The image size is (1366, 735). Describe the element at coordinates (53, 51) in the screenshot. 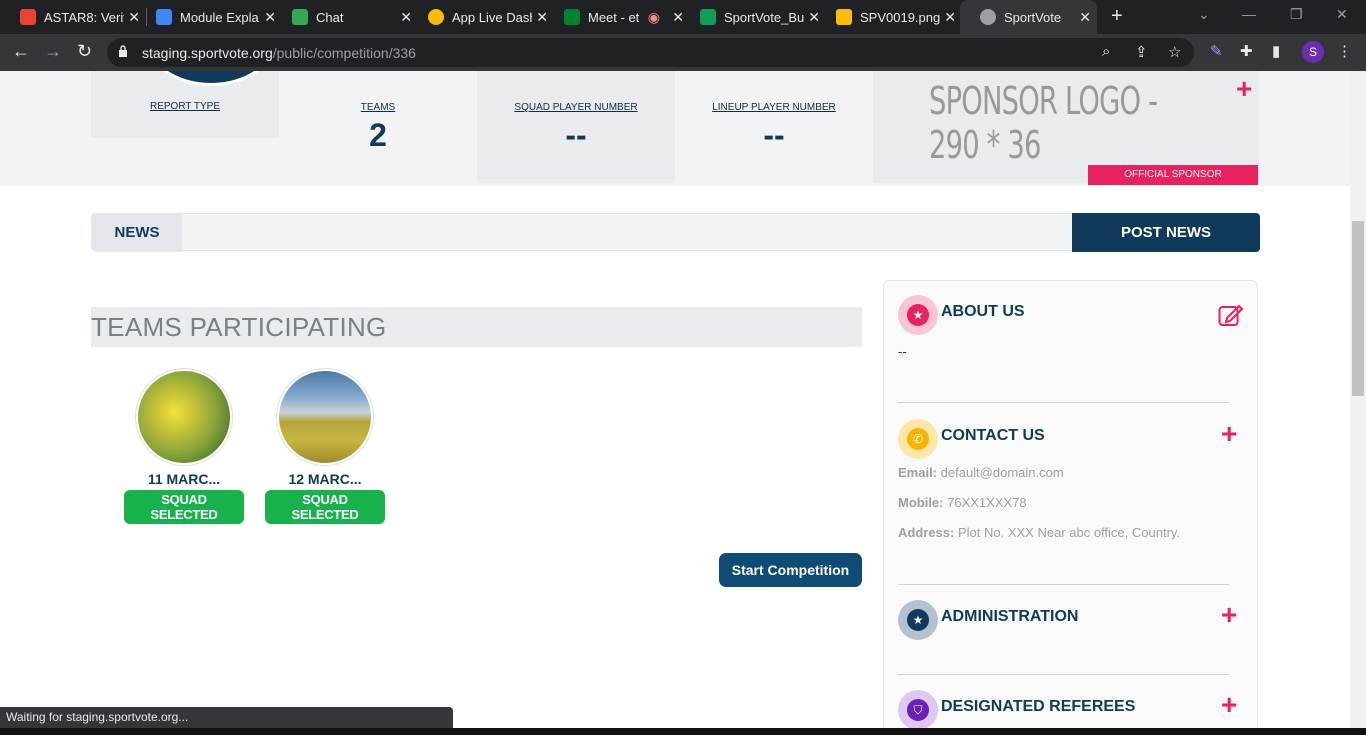

I see `forward-icon: →` at that location.